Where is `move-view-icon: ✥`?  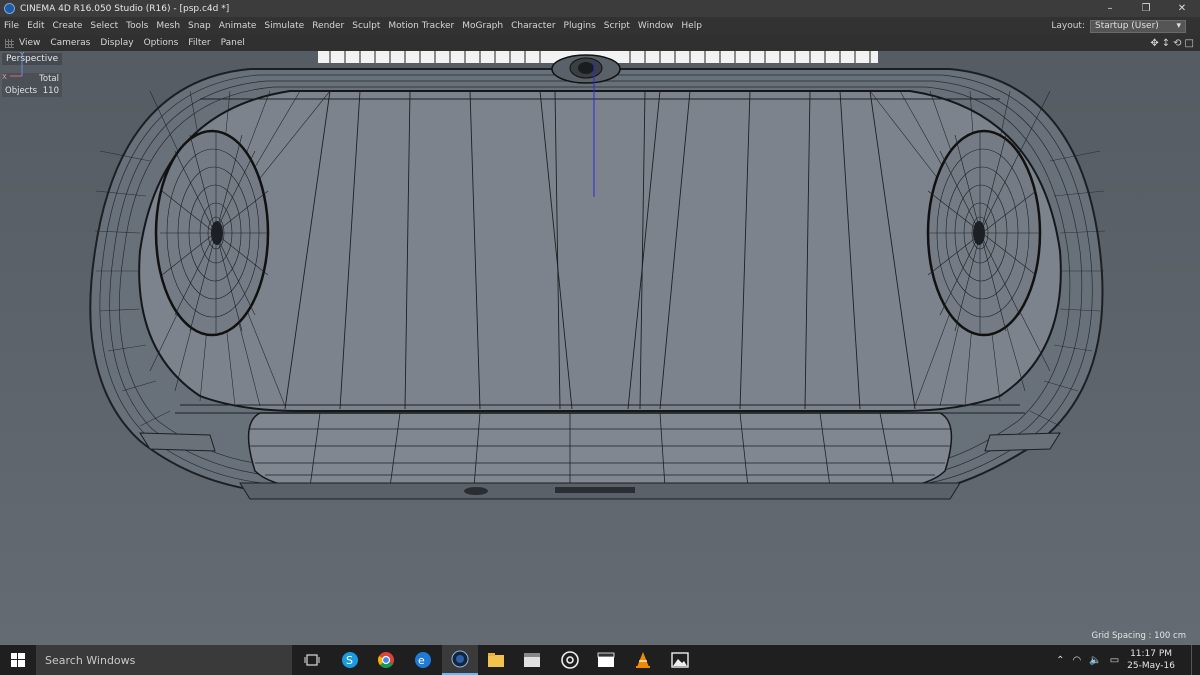 move-view-icon: ✥ is located at coordinates (1154, 43).